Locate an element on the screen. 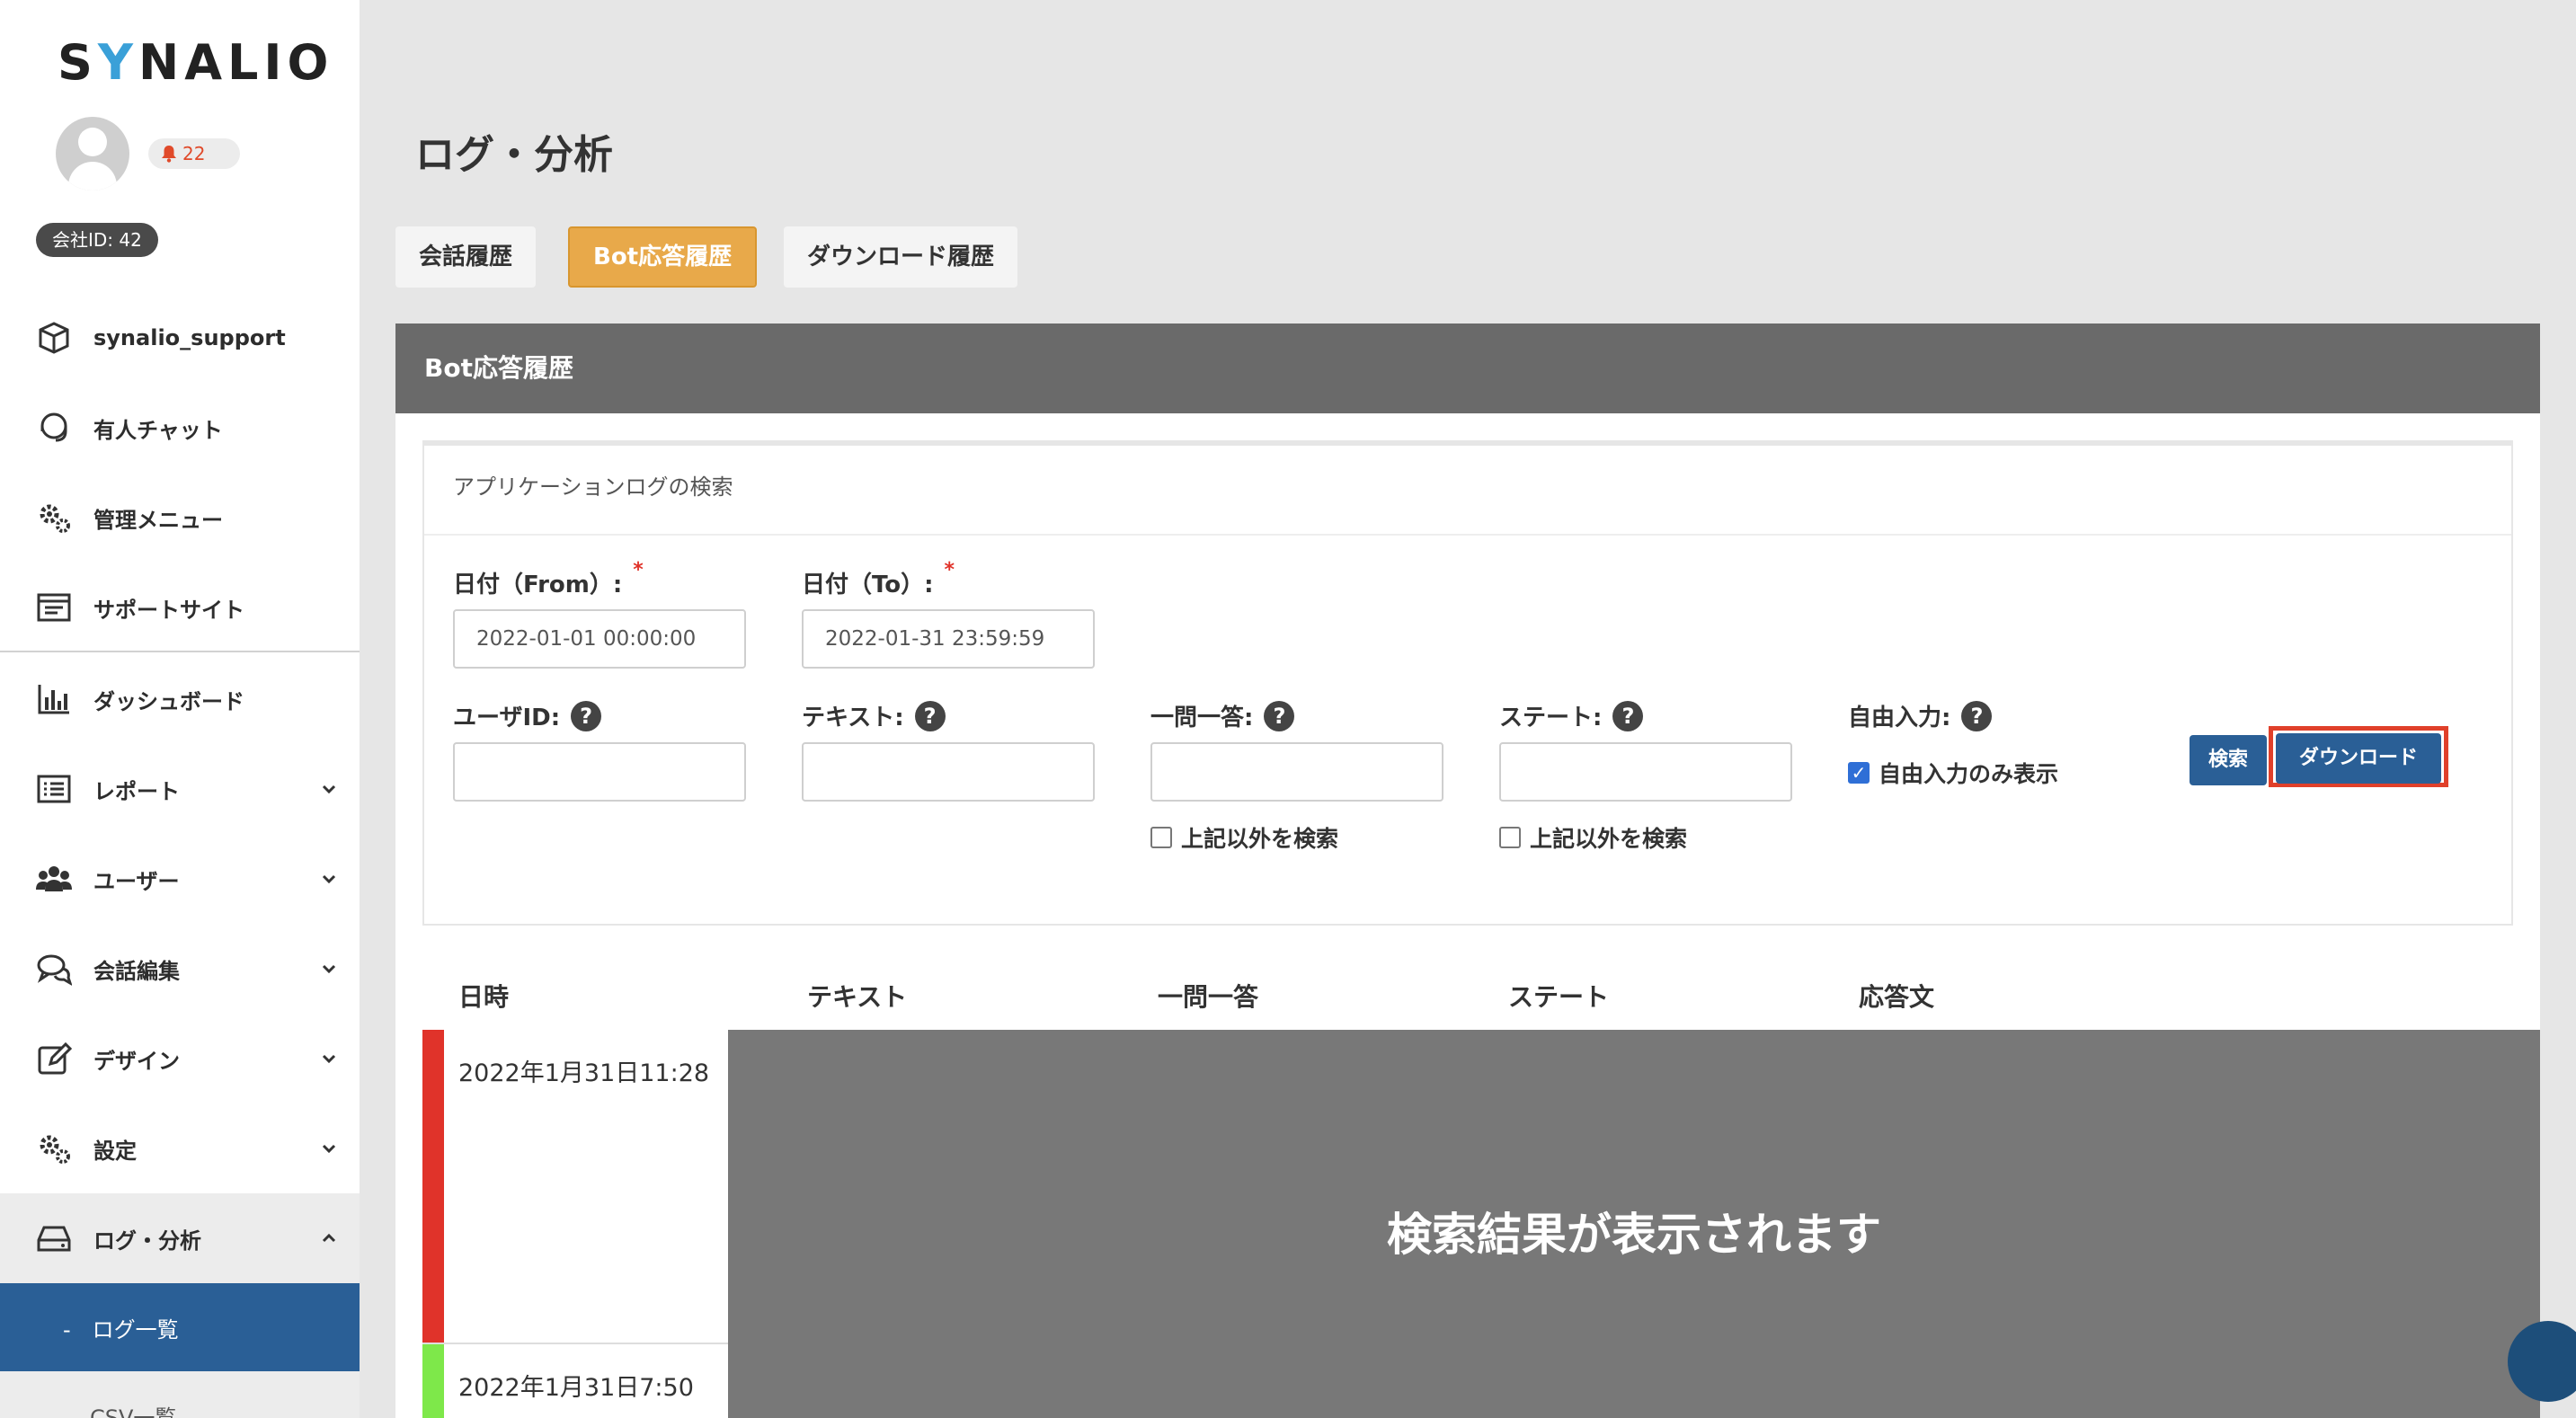 The image size is (2576, 1418). sidebar-subitem-log-list: - ログ一覧 is located at coordinates (180, 1327).